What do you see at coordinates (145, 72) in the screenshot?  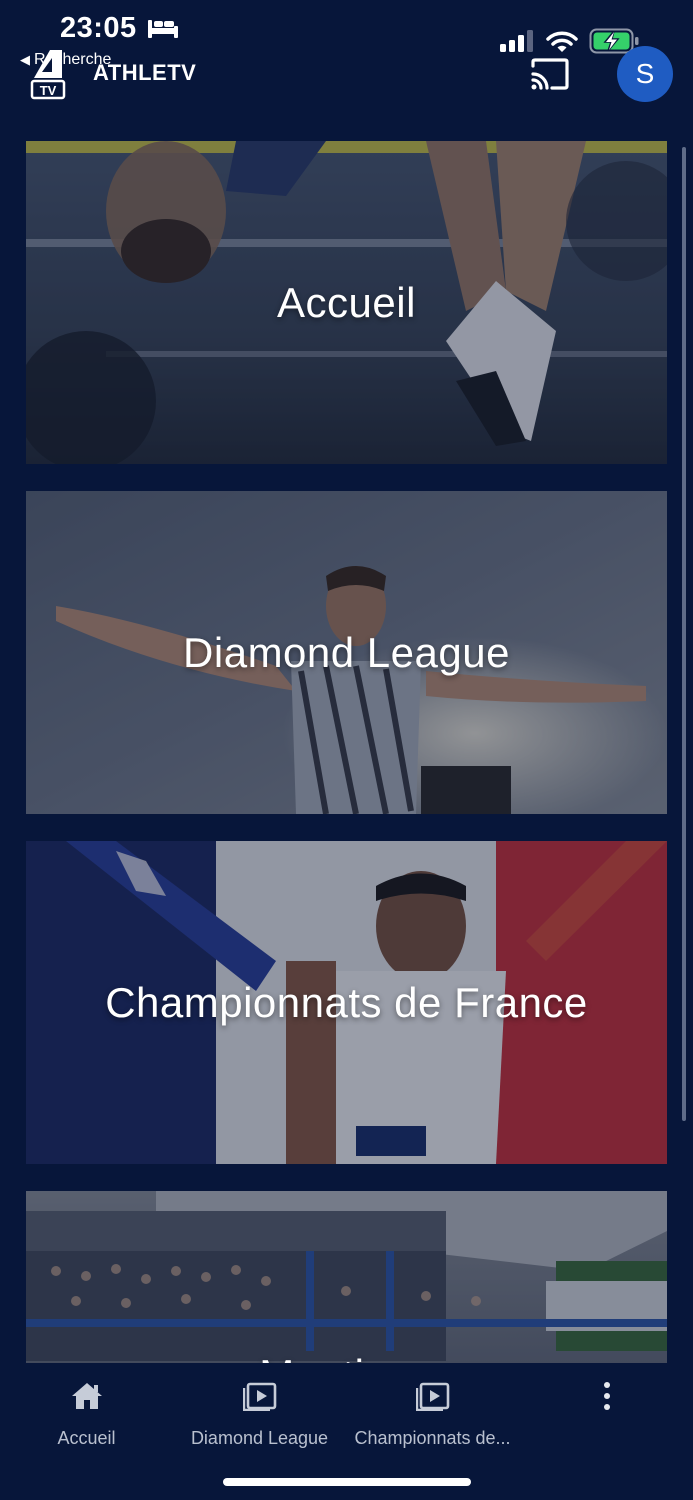 I see `app-title: ATHLETV` at bounding box center [145, 72].